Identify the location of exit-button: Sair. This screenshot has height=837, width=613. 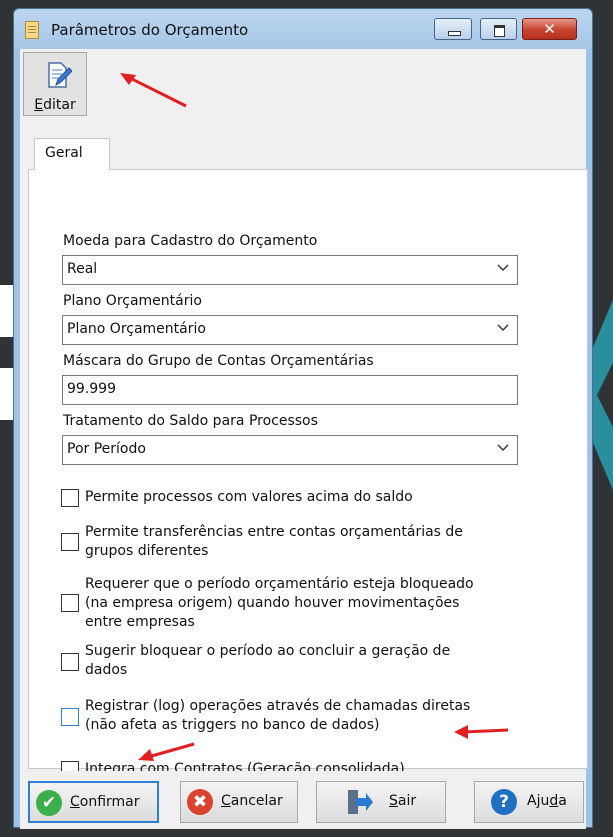
(381, 802).